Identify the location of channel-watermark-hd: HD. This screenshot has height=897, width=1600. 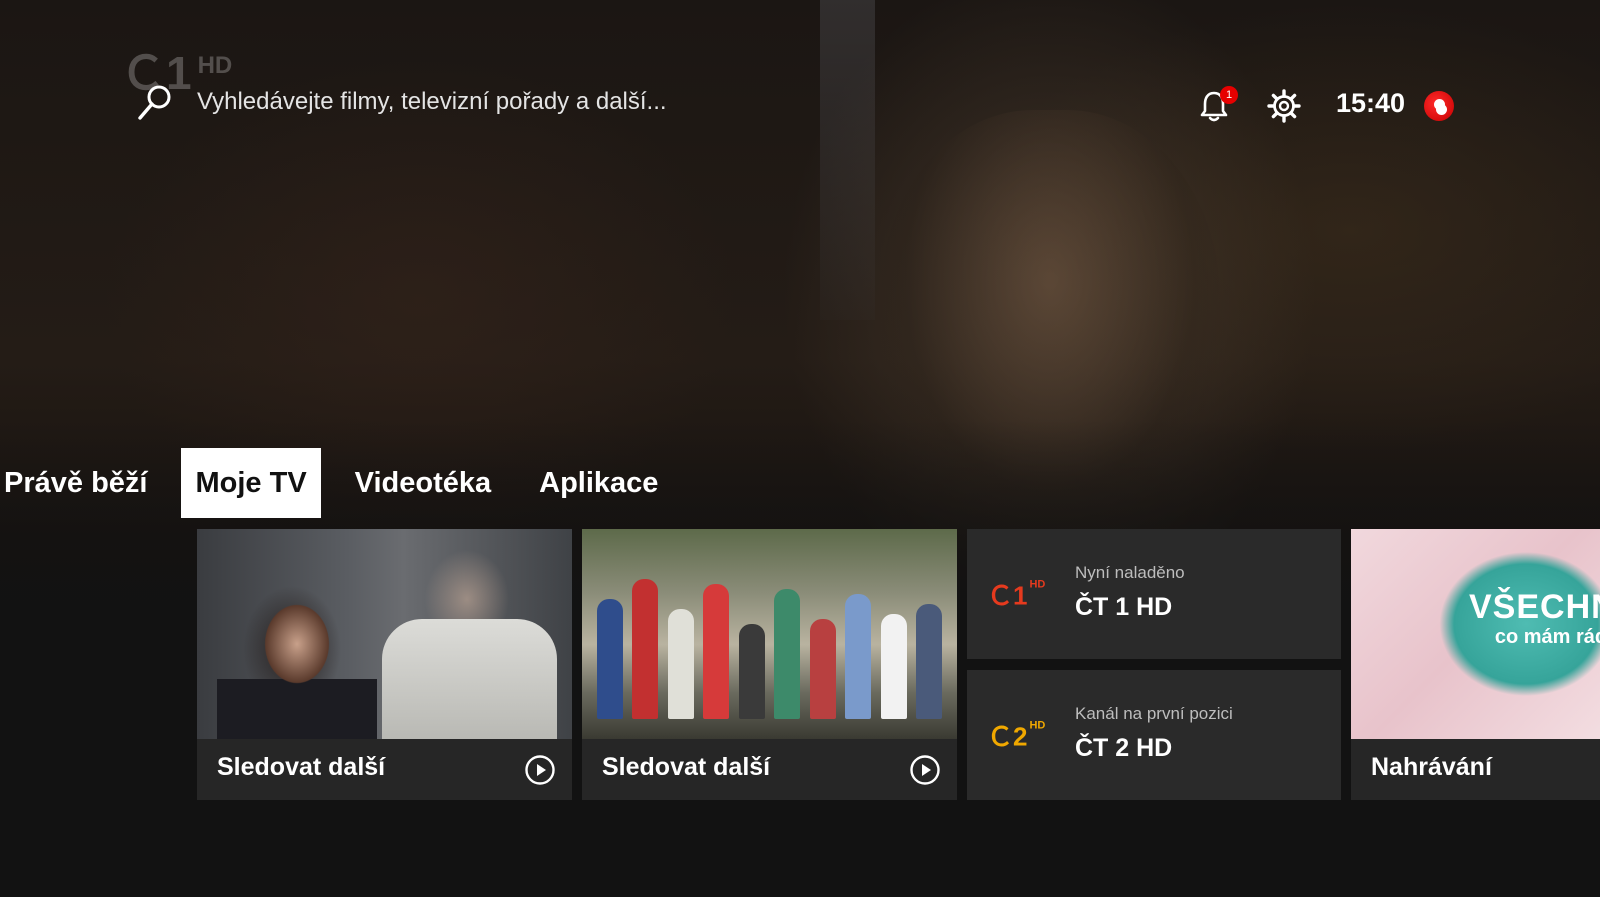
(215, 65).